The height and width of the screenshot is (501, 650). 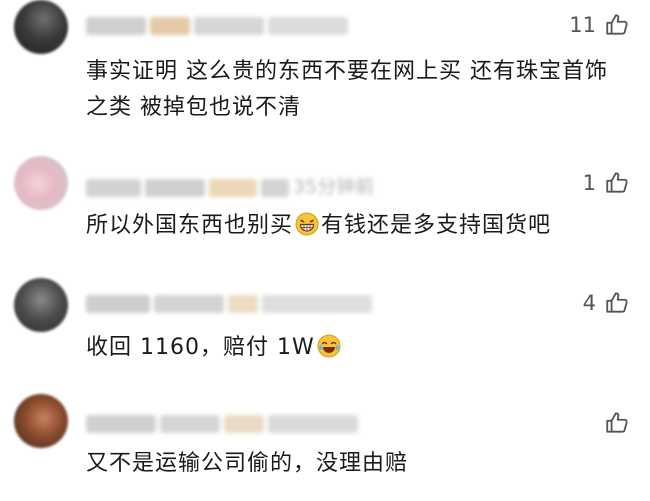 What do you see at coordinates (356, 348) in the screenshot?
I see `comment-text: 收回 1160，赔付 1W` at bounding box center [356, 348].